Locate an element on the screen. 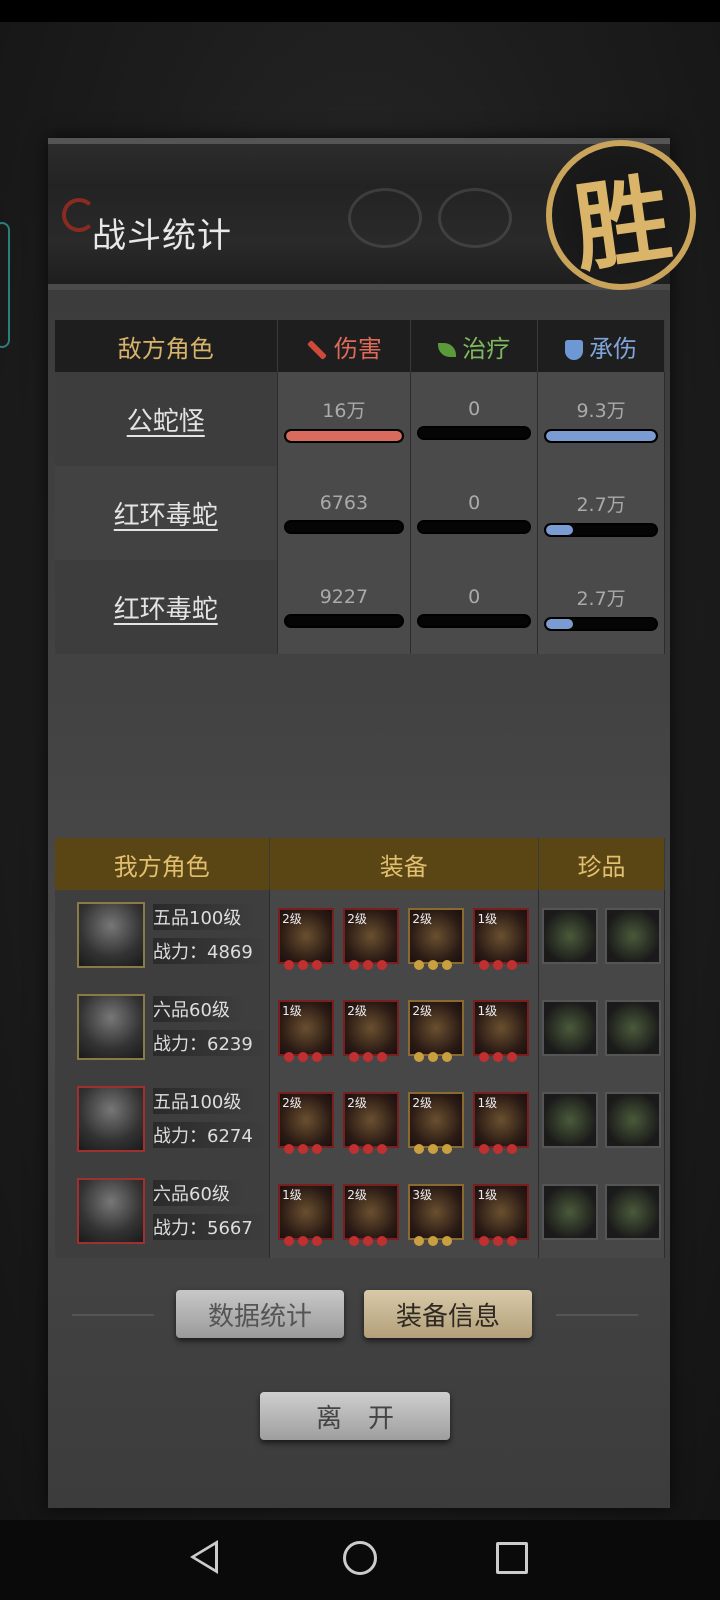 This screenshot has width=720, height=1600. victory-seal: 胜 is located at coordinates (621, 215).